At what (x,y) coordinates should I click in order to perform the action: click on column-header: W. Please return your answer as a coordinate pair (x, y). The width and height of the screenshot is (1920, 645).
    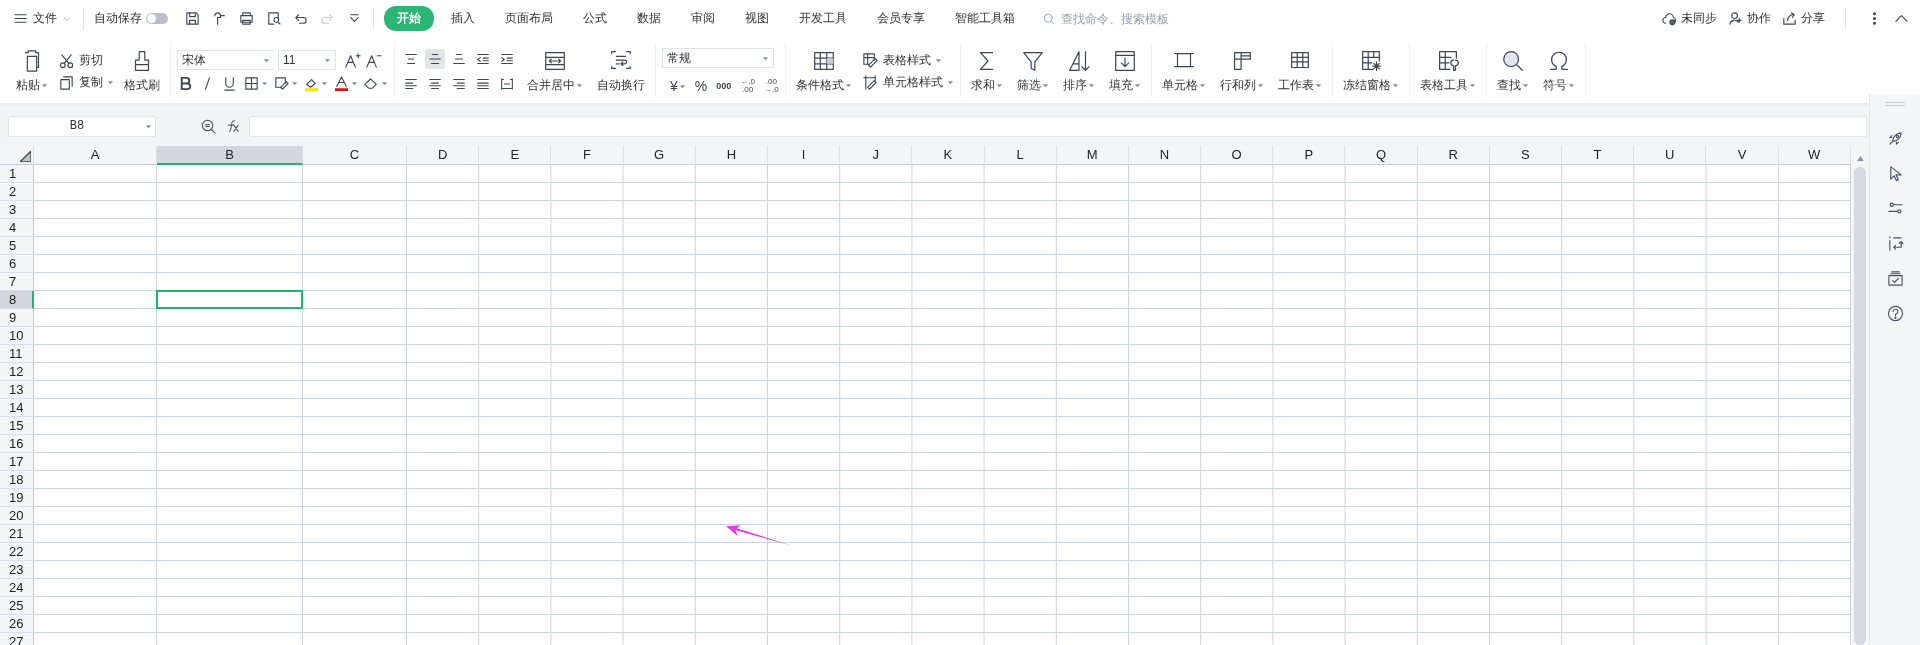
    Looking at the image, I should click on (1814, 155).